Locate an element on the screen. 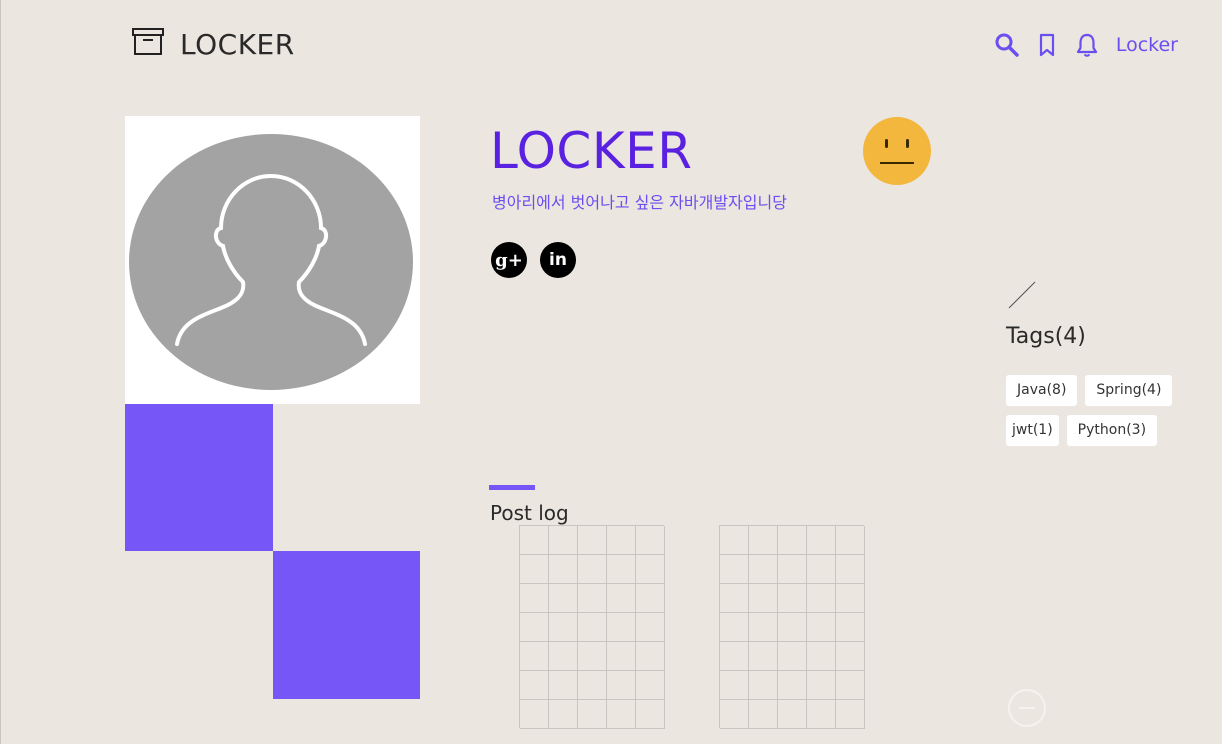  tag-jwt: jwt(1) is located at coordinates (1032, 430).